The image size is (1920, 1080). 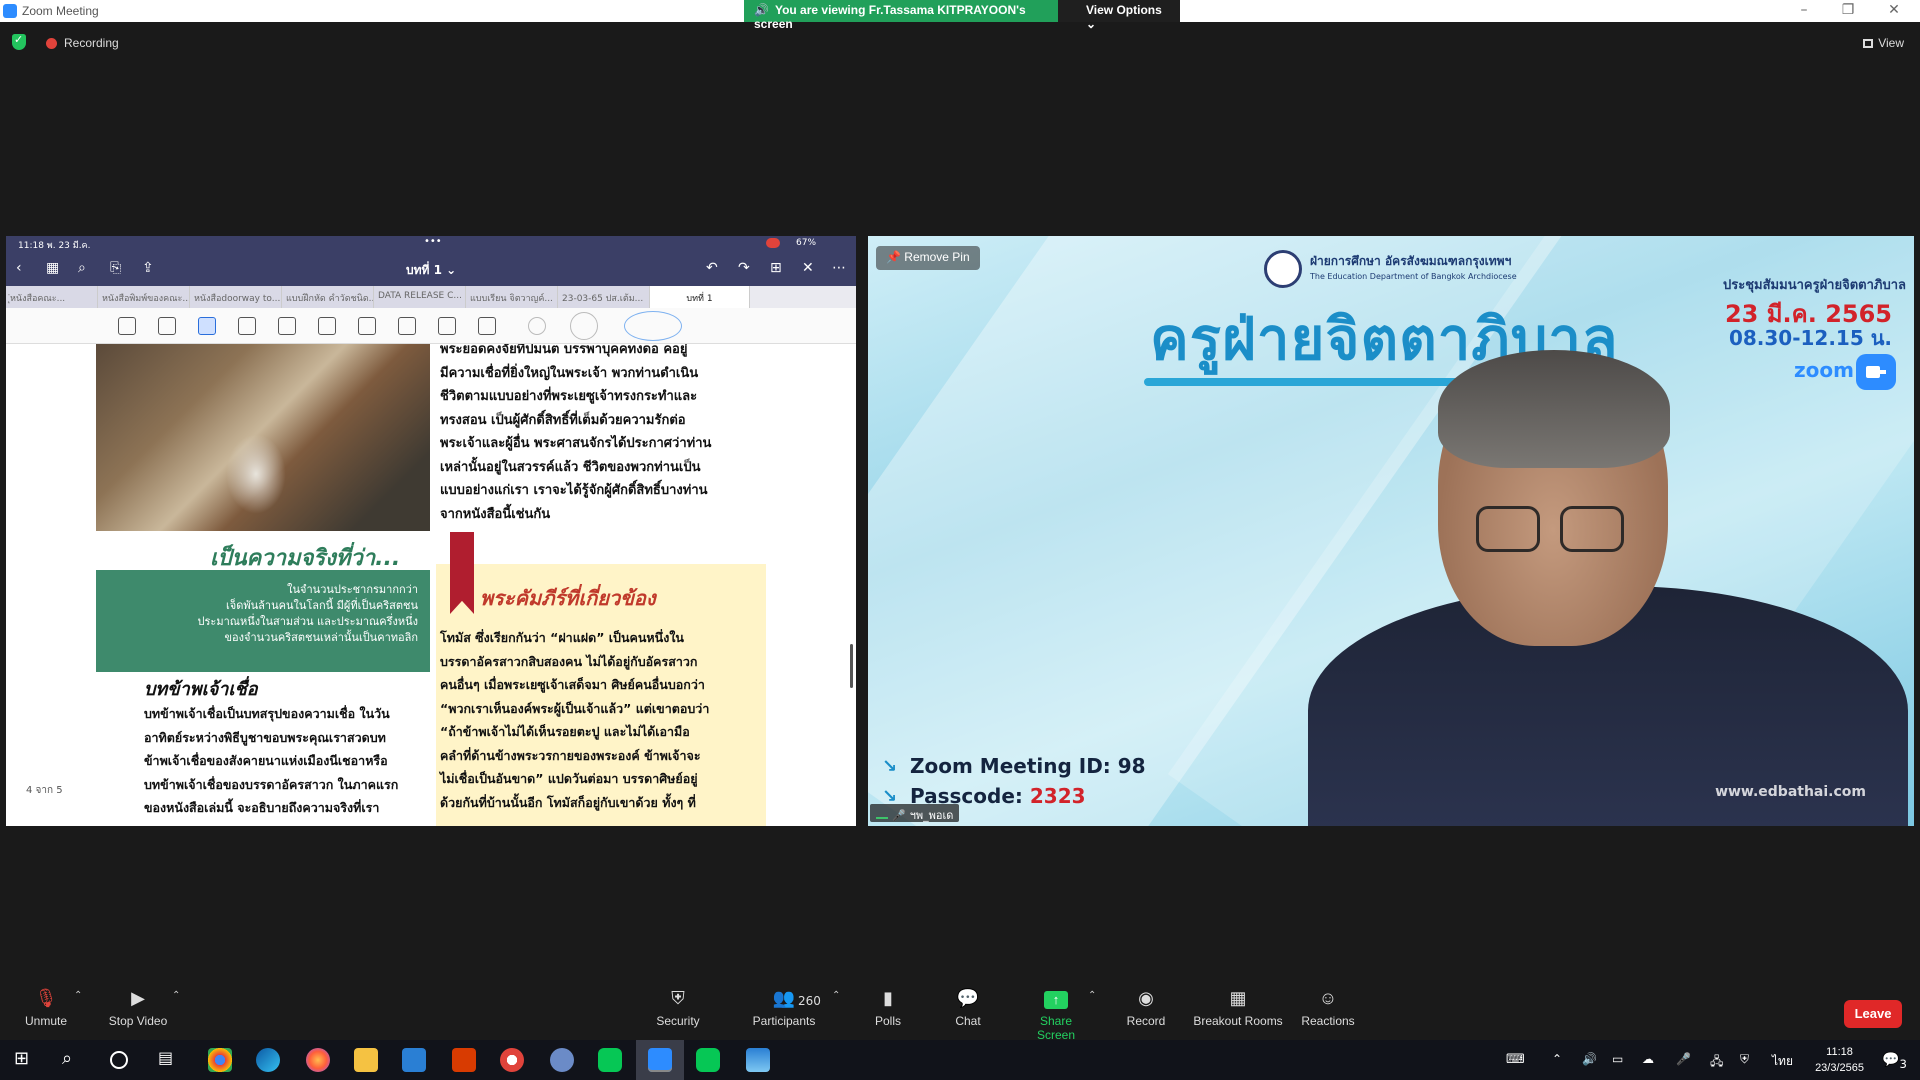 What do you see at coordinates (1782, 1061) in the screenshot?
I see `input-language: ไทย` at bounding box center [1782, 1061].